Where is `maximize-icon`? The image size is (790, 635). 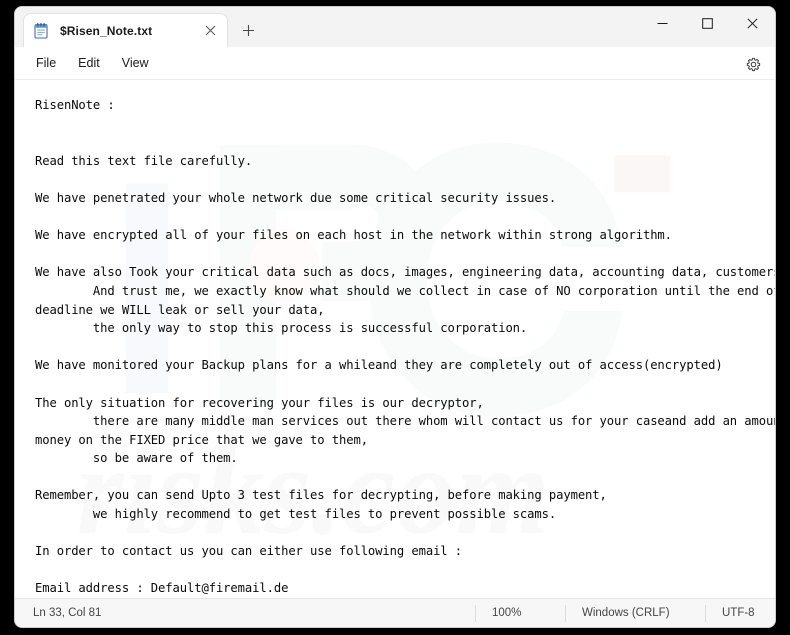
maximize-icon is located at coordinates (707, 23).